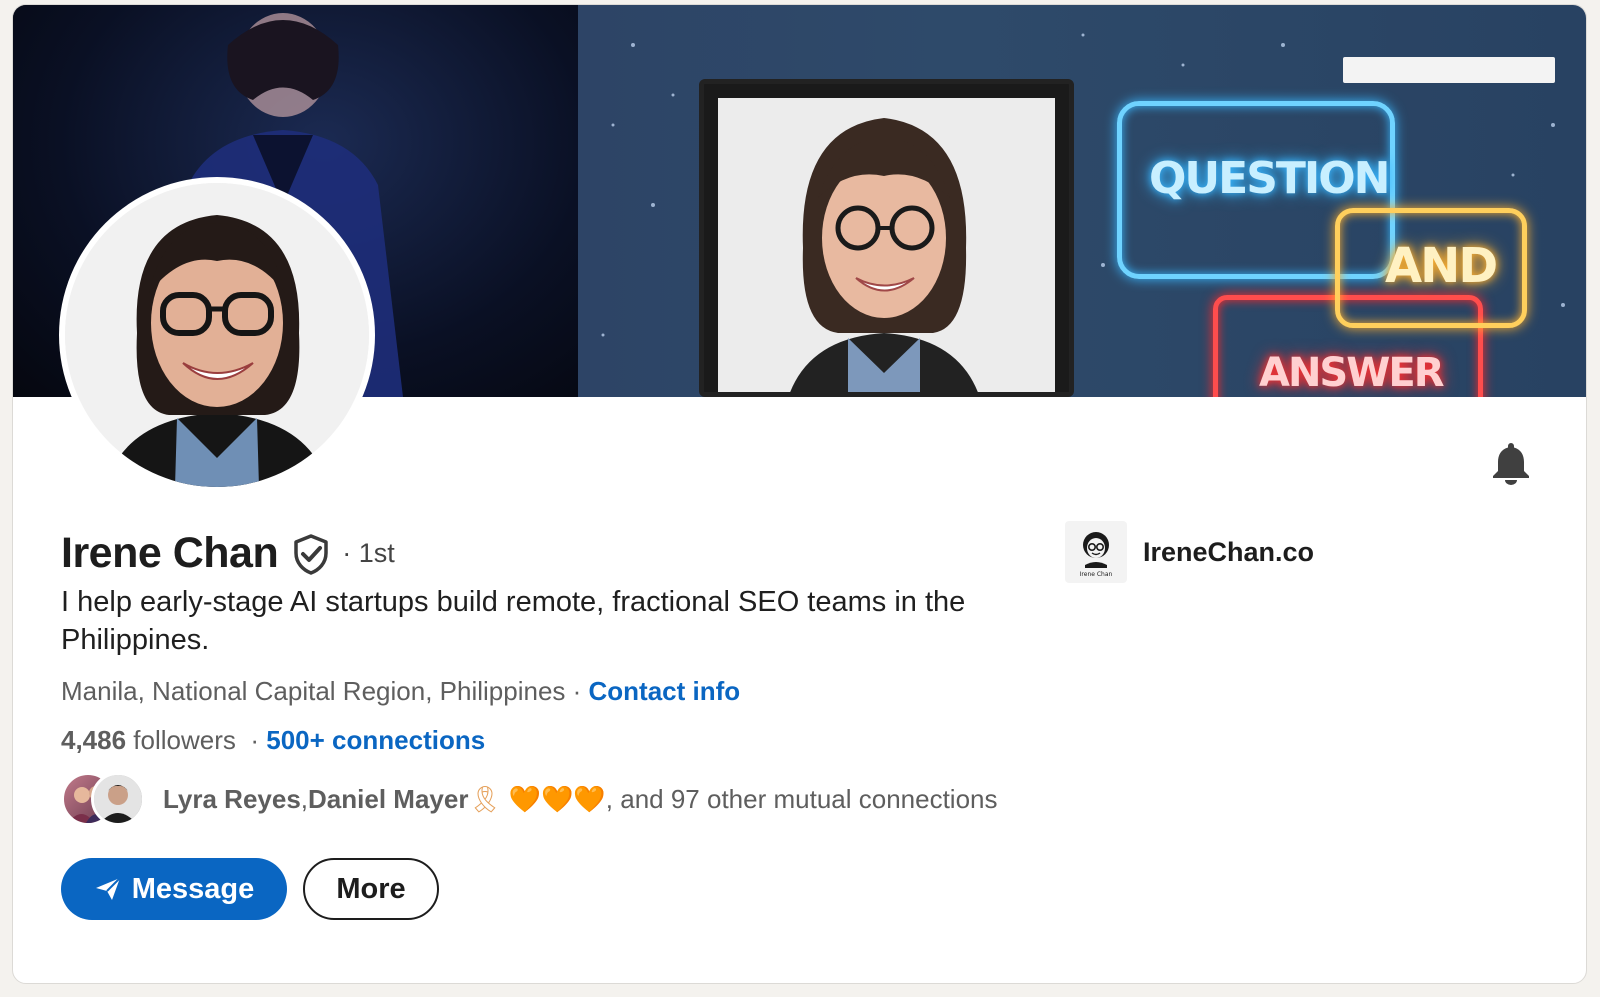 This screenshot has height=997, width=1600. What do you see at coordinates (1229, 551) in the screenshot?
I see `company-name: IreneChan.co` at bounding box center [1229, 551].